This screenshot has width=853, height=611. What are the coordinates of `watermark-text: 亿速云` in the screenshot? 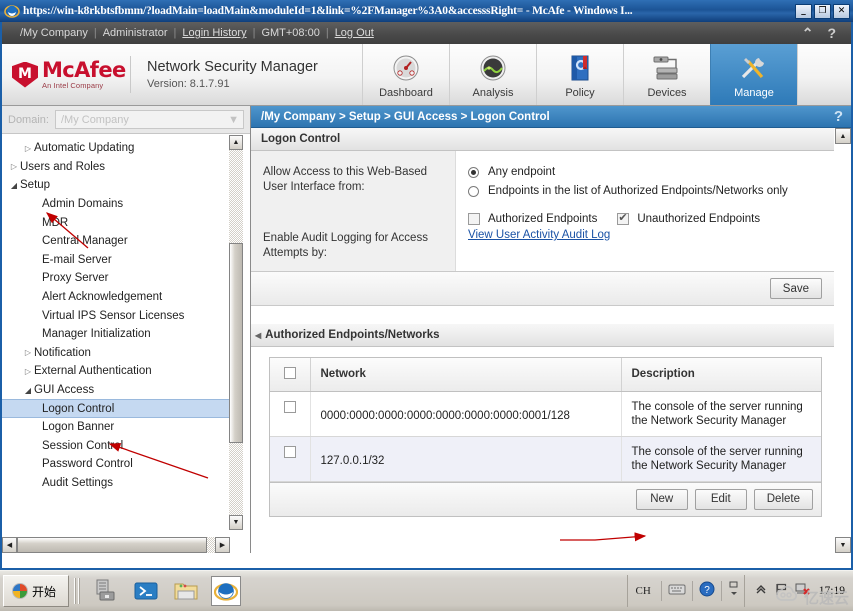 It's located at (826, 598).